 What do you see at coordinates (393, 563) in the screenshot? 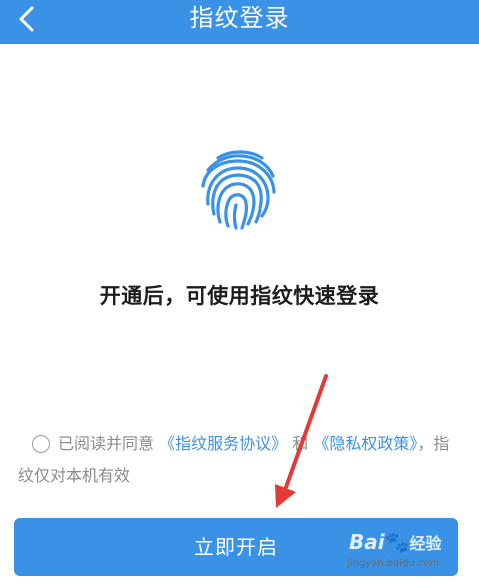
I see `watermark-url: jingyan.baidu.com` at bounding box center [393, 563].